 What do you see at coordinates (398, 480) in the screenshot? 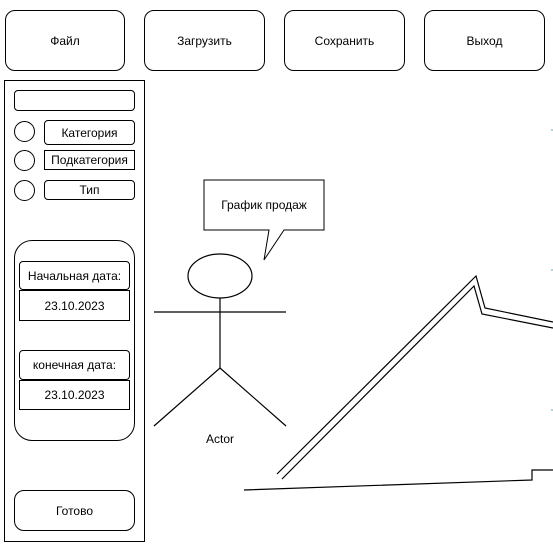
I see `graph-baseline` at bounding box center [398, 480].